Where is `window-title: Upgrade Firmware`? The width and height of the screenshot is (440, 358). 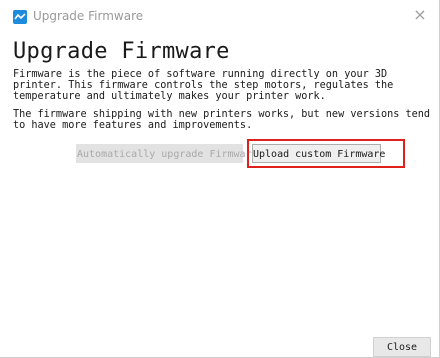
window-title: Upgrade Firmware is located at coordinates (88, 16).